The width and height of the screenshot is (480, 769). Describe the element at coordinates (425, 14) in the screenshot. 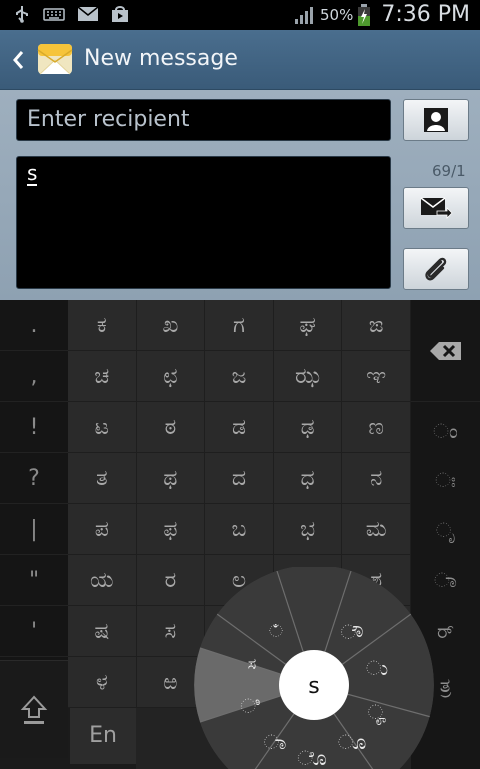

I see `clock: 7:36 PM` at that location.